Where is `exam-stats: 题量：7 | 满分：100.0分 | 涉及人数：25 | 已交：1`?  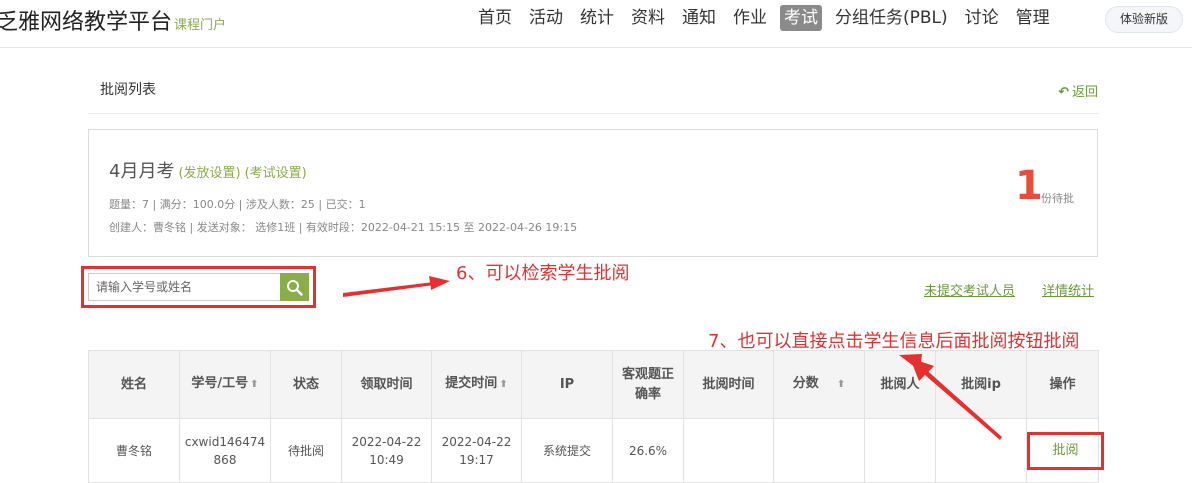
exam-stats: 题量：7 | 满分：100.0分 | 涉及人数：25 | 已交：1 is located at coordinates (237, 204).